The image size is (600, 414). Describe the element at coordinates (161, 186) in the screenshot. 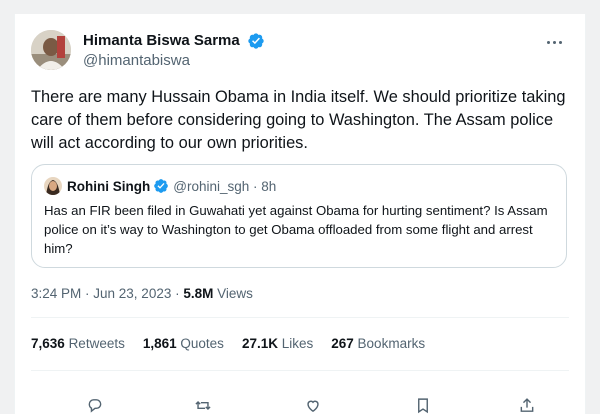

I see `quoted-verified-badge-icon` at that location.